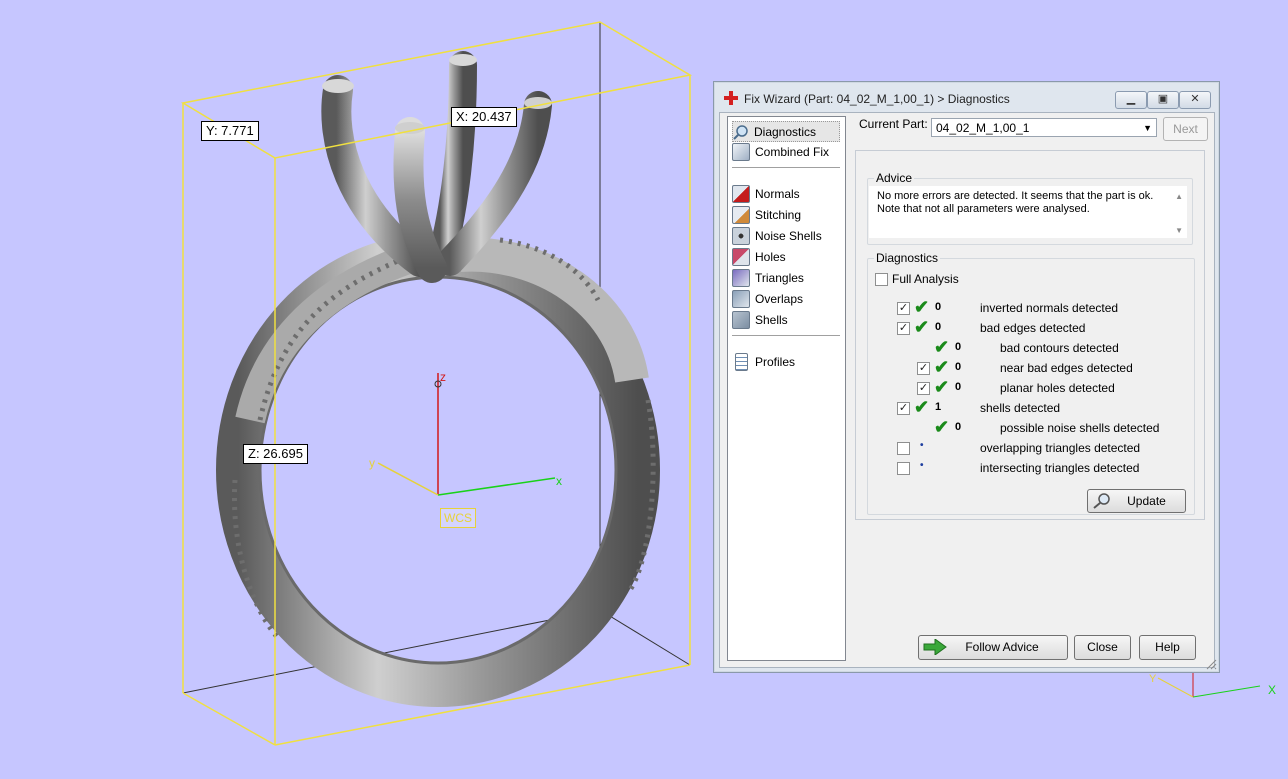  I want to click on nav-label-stitching: Stitching, so click(778, 214).